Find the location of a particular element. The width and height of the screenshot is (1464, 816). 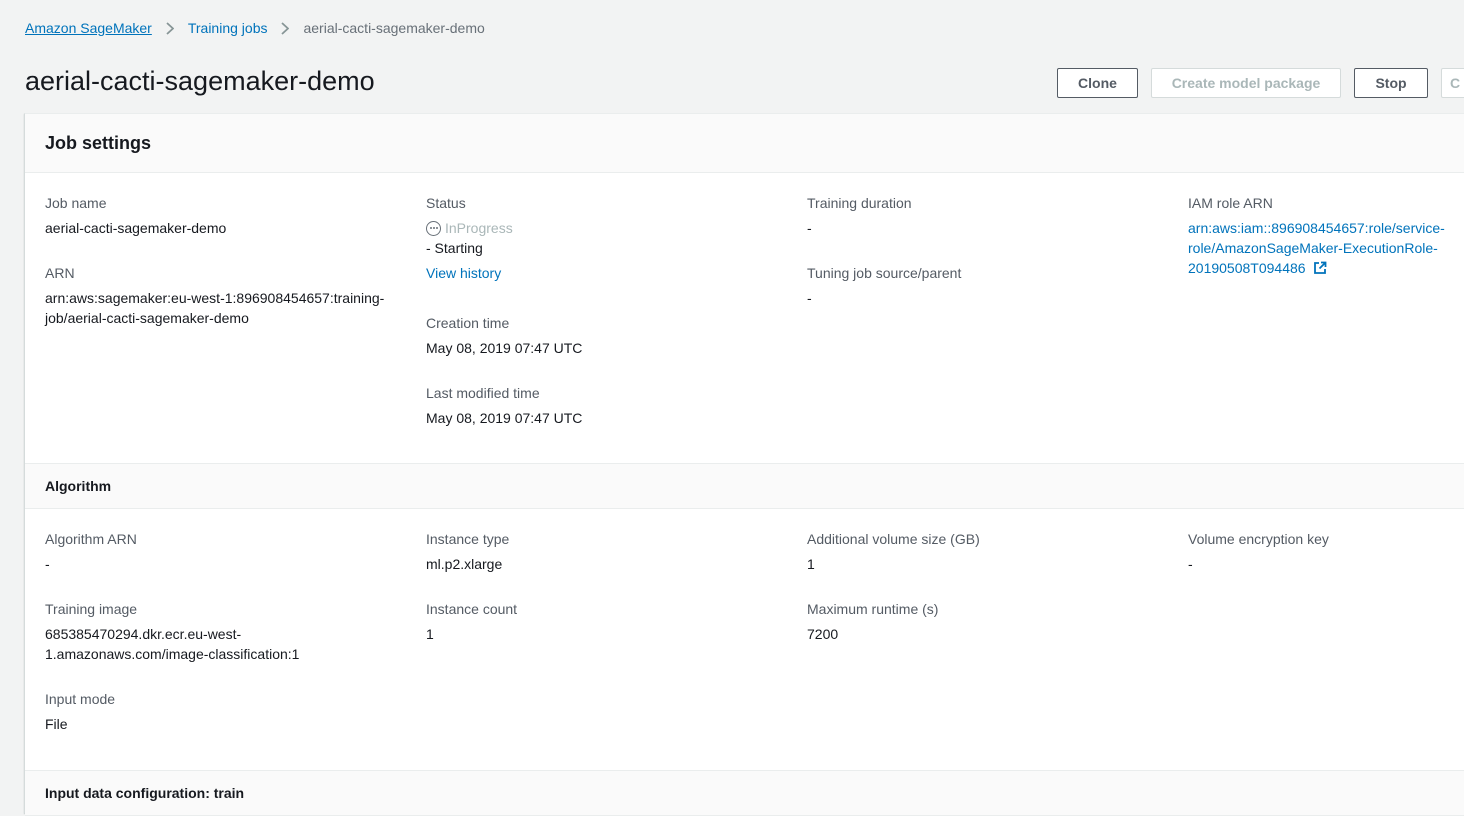

training-duration-field: Training duration - is located at coordinates (987, 215).